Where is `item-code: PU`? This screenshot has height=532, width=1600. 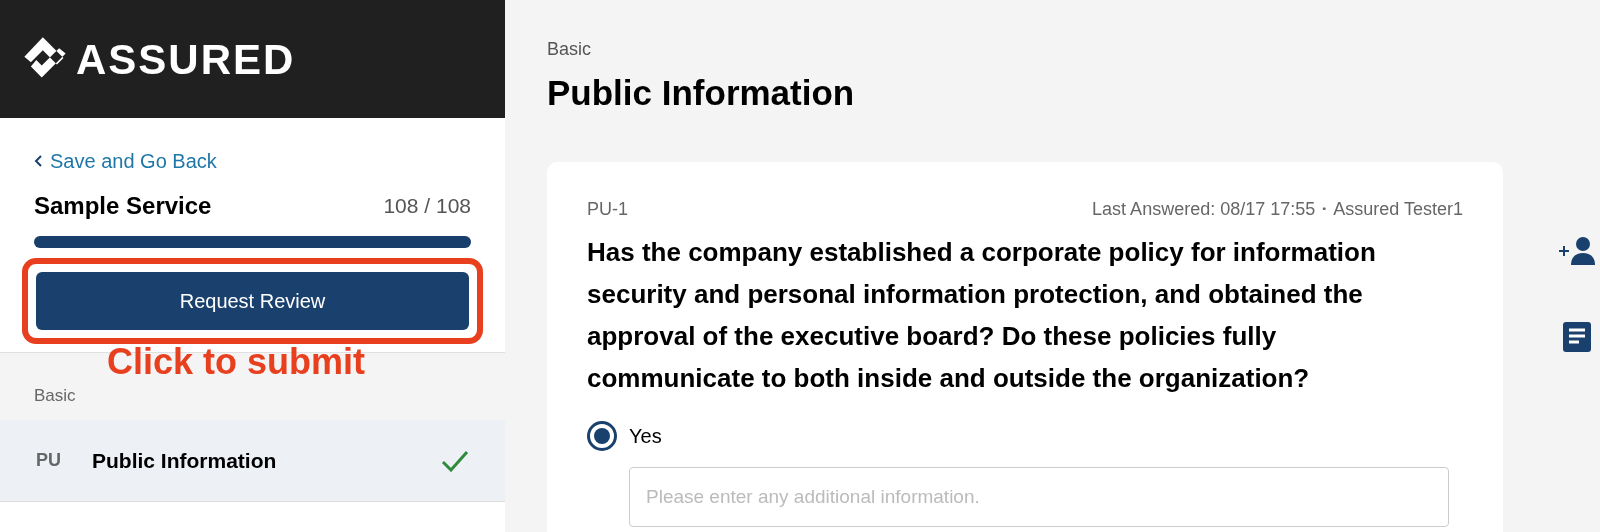
item-code: PU is located at coordinates (49, 460).